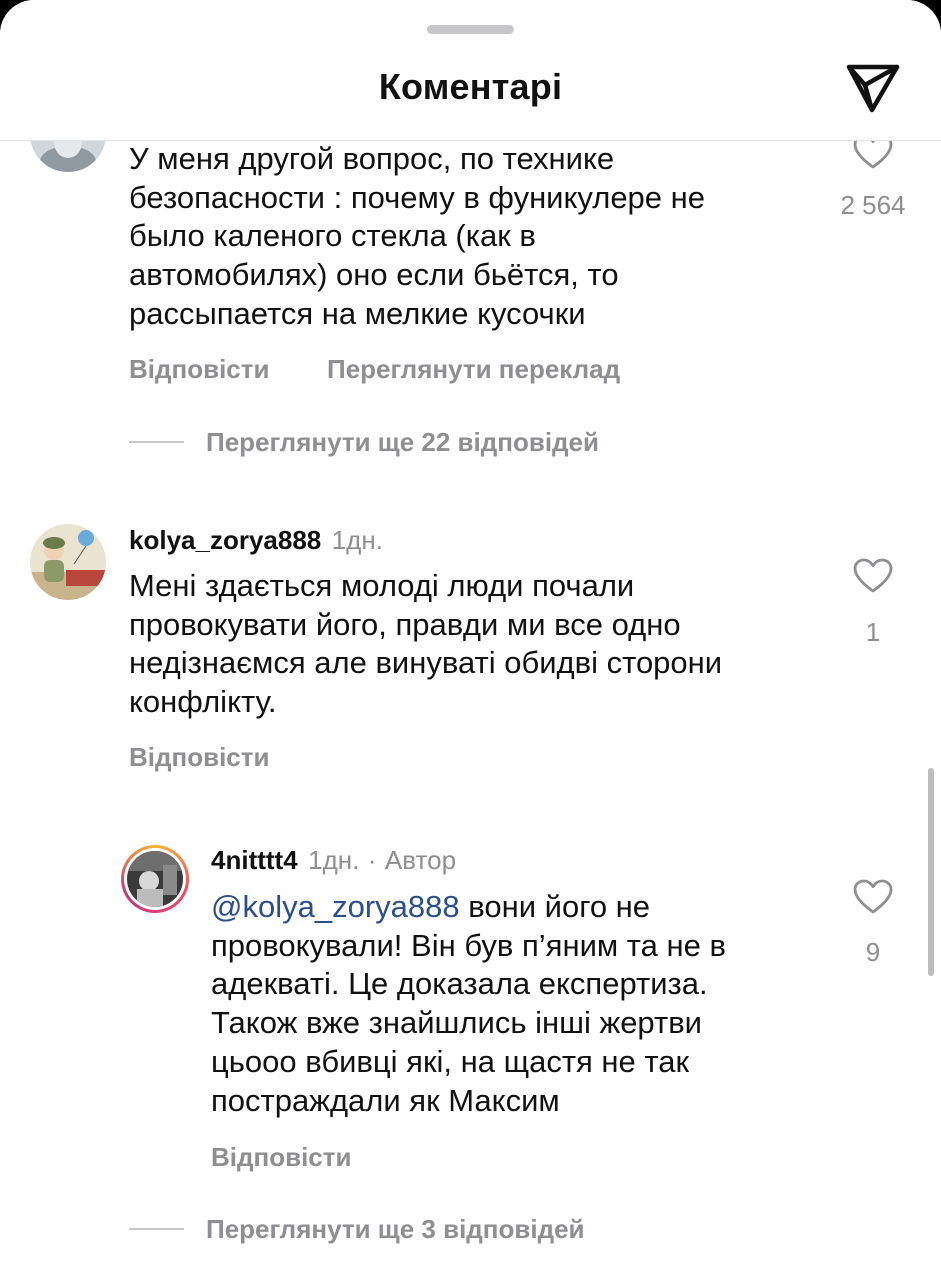 The image size is (941, 1280). What do you see at coordinates (335, 906) in the screenshot?
I see `mention-link: @kolya_zorya888` at bounding box center [335, 906].